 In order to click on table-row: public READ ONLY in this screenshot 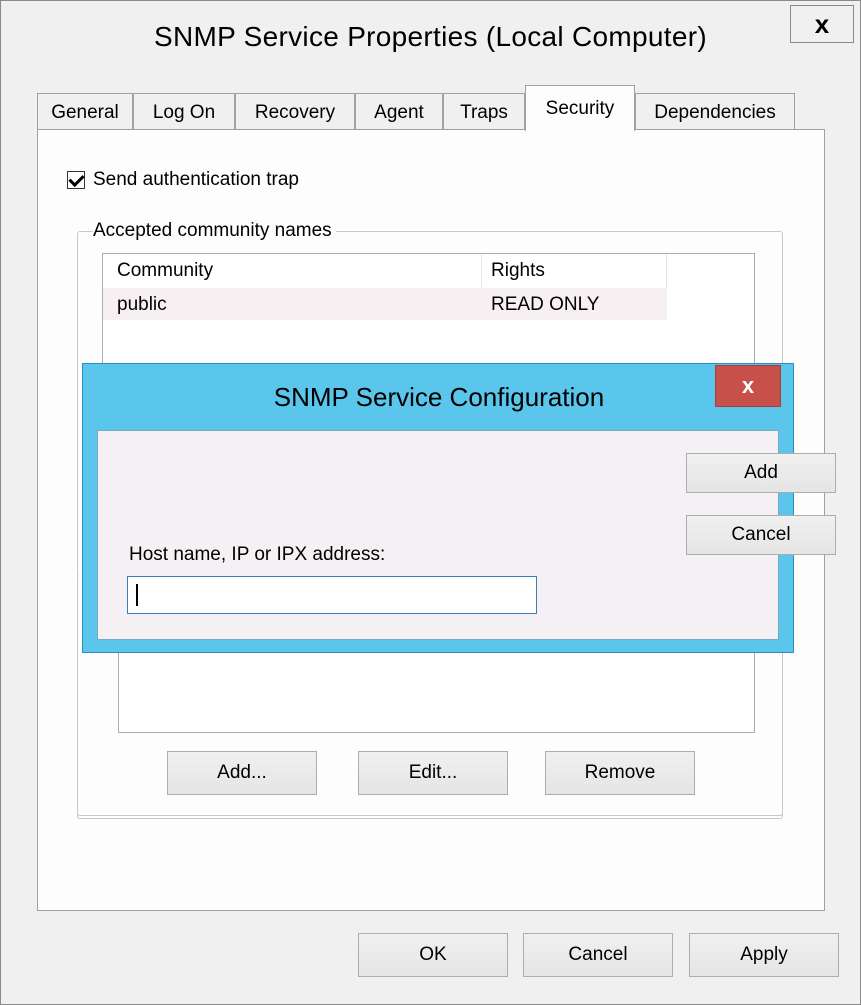, I will do `click(385, 304)`.